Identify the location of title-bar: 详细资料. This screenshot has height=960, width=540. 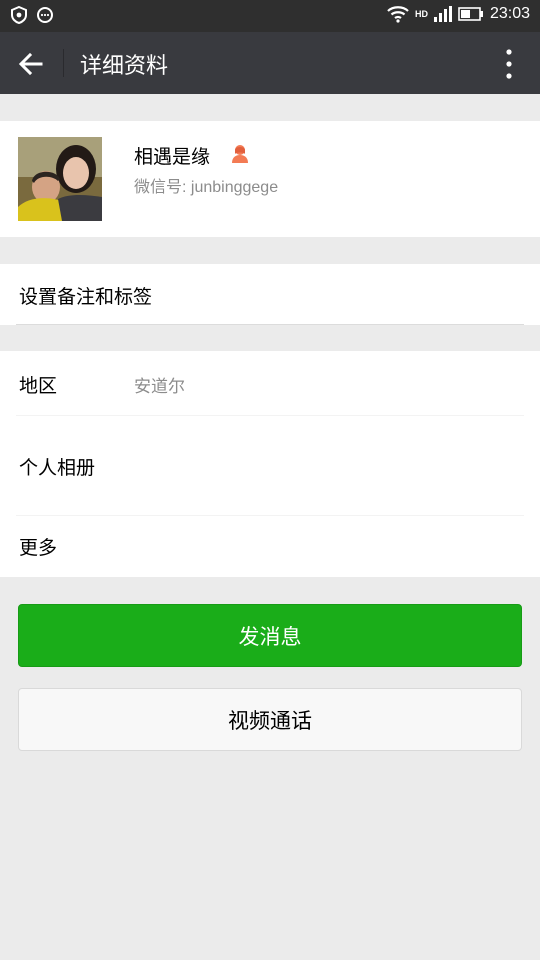
(270, 63).